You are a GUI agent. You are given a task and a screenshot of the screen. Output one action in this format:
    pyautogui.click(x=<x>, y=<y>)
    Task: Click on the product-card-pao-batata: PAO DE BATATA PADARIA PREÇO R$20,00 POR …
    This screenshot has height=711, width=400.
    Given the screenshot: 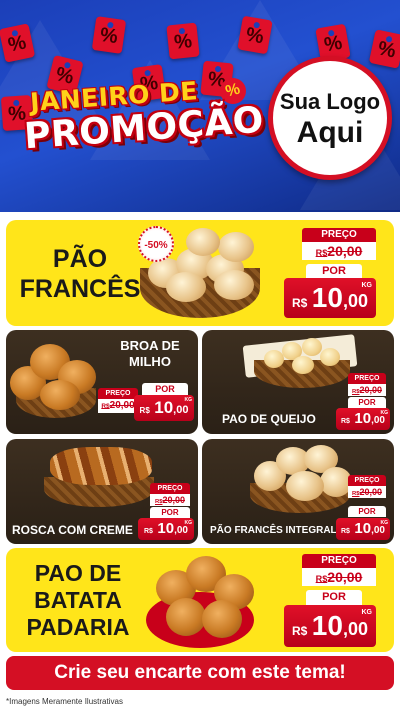 What is the action you would take?
    pyautogui.click(x=200, y=600)
    